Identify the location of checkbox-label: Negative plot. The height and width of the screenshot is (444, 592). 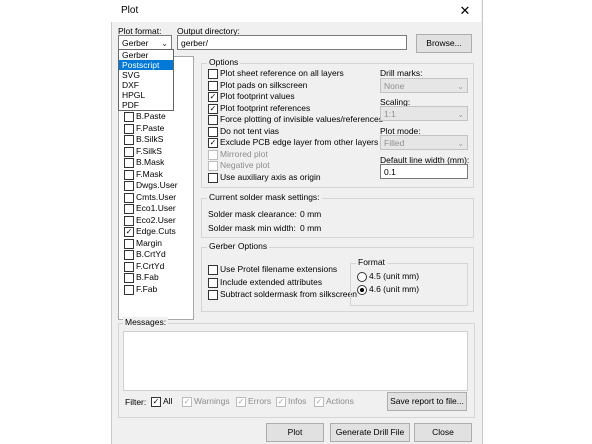
(245, 165).